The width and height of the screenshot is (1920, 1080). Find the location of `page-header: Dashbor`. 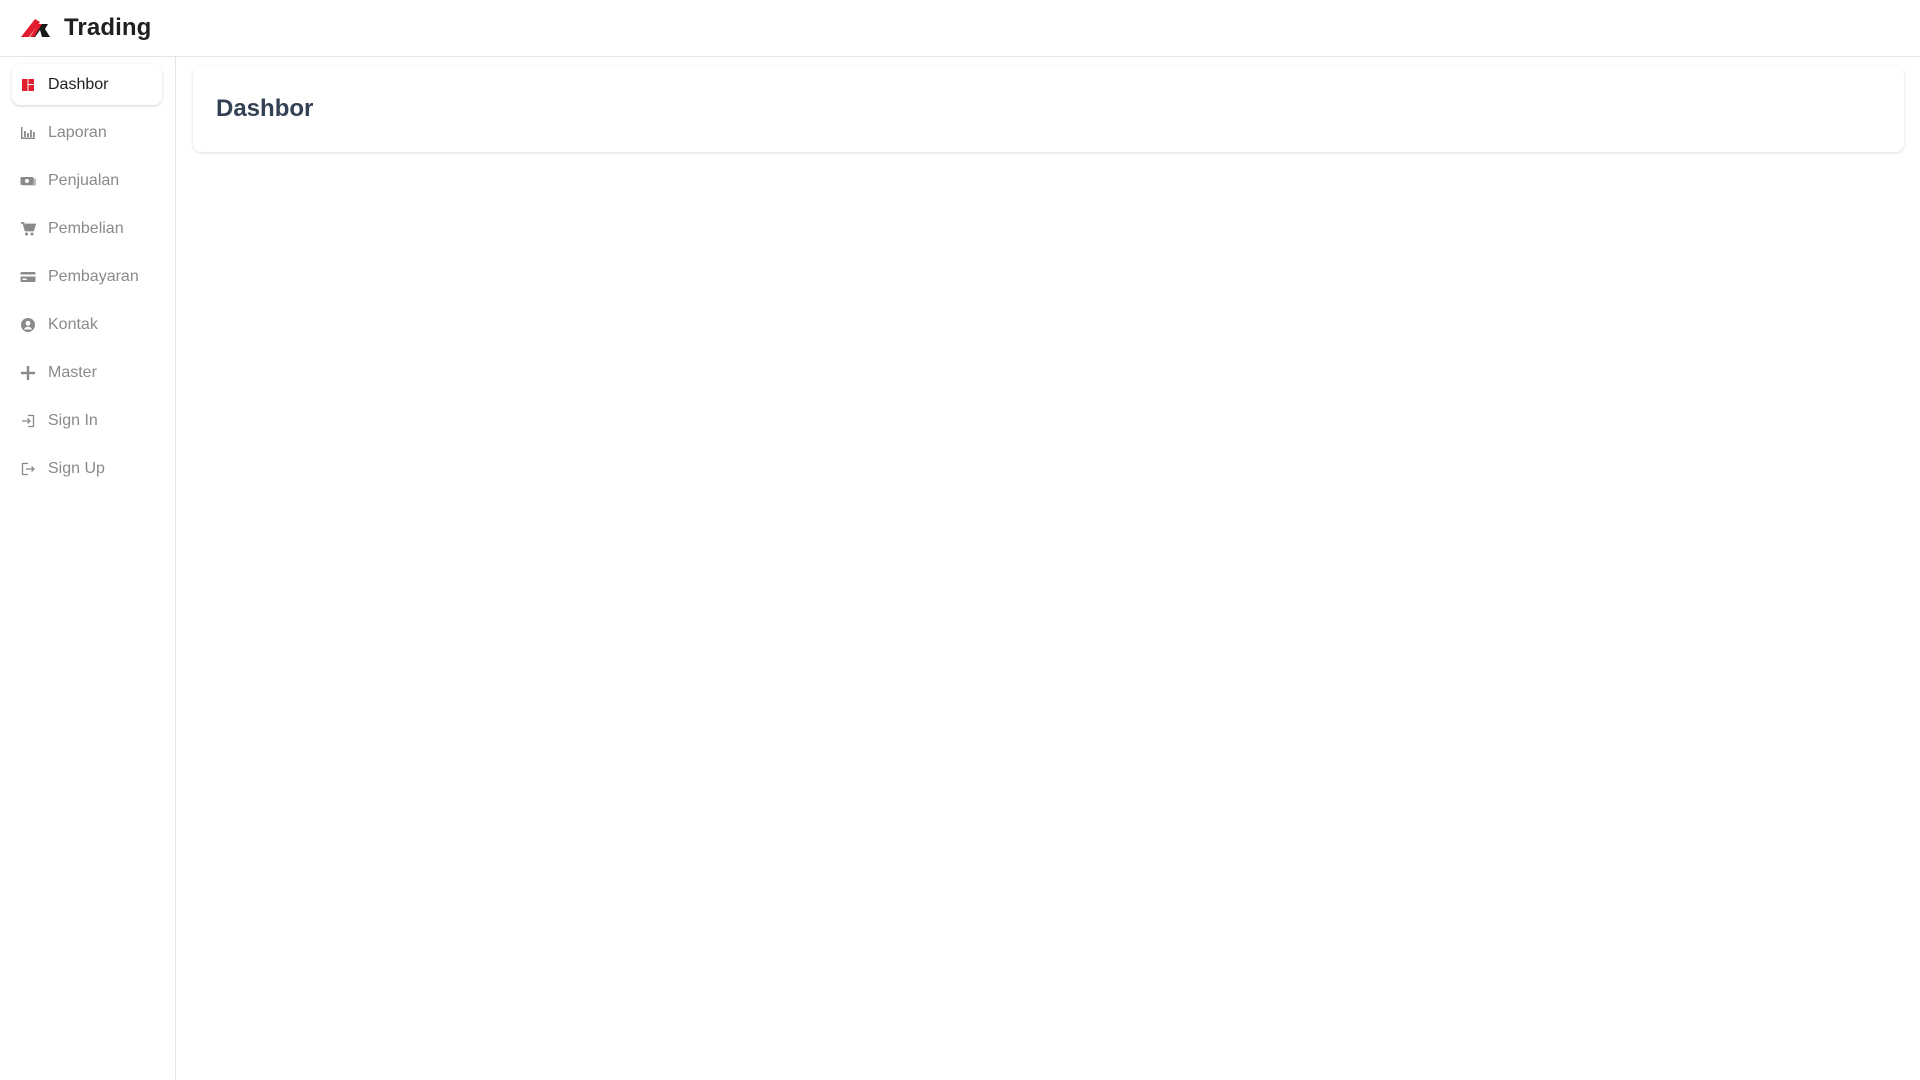

page-header: Dashbor is located at coordinates (1048, 109).